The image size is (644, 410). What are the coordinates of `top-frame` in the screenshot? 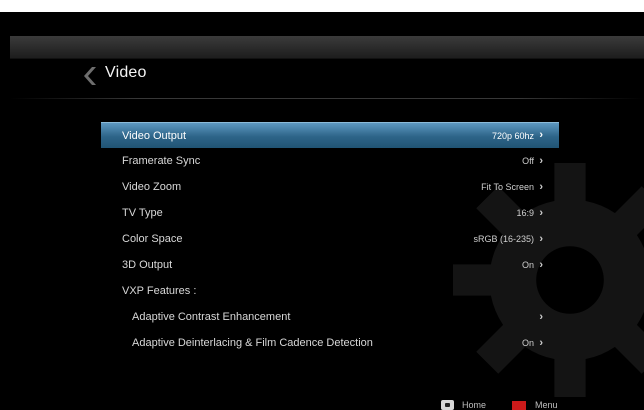 It's located at (322, 6).